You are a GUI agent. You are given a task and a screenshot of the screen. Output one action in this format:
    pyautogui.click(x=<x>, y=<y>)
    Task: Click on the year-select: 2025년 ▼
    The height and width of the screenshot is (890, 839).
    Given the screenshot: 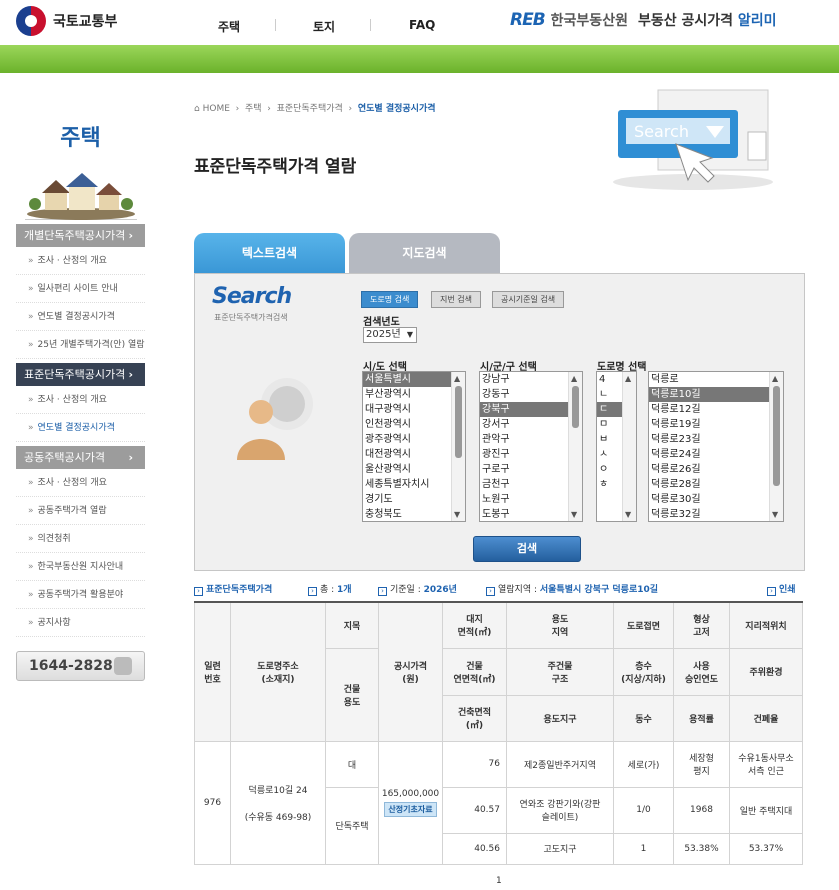 What is the action you would take?
    pyautogui.click(x=390, y=335)
    